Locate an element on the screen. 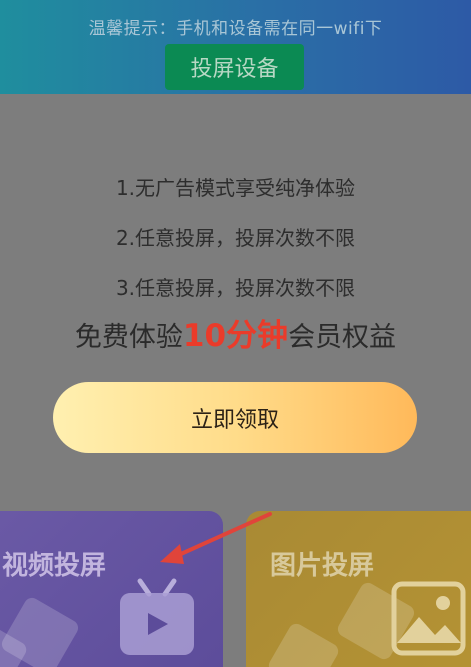 This screenshot has height=667, width=471. promo-text: 免费体验10分钟会员权益 is located at coordinates (235, 332).